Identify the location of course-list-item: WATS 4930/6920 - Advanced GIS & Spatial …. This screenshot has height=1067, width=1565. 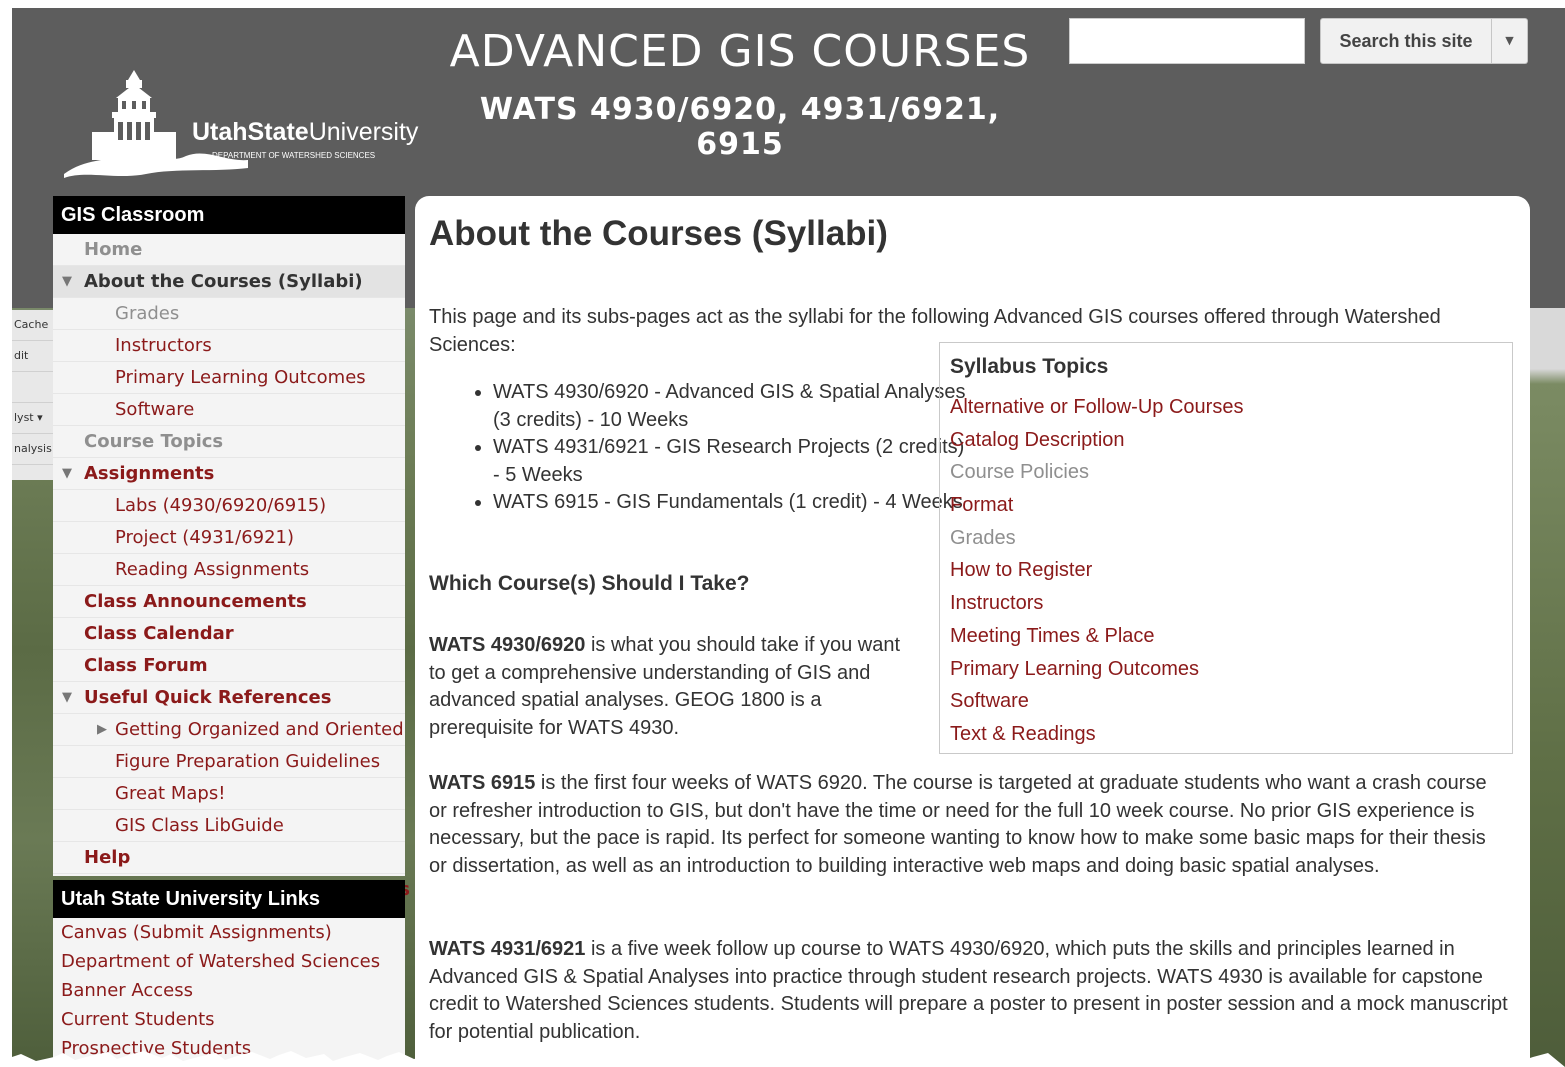
(733, 406).